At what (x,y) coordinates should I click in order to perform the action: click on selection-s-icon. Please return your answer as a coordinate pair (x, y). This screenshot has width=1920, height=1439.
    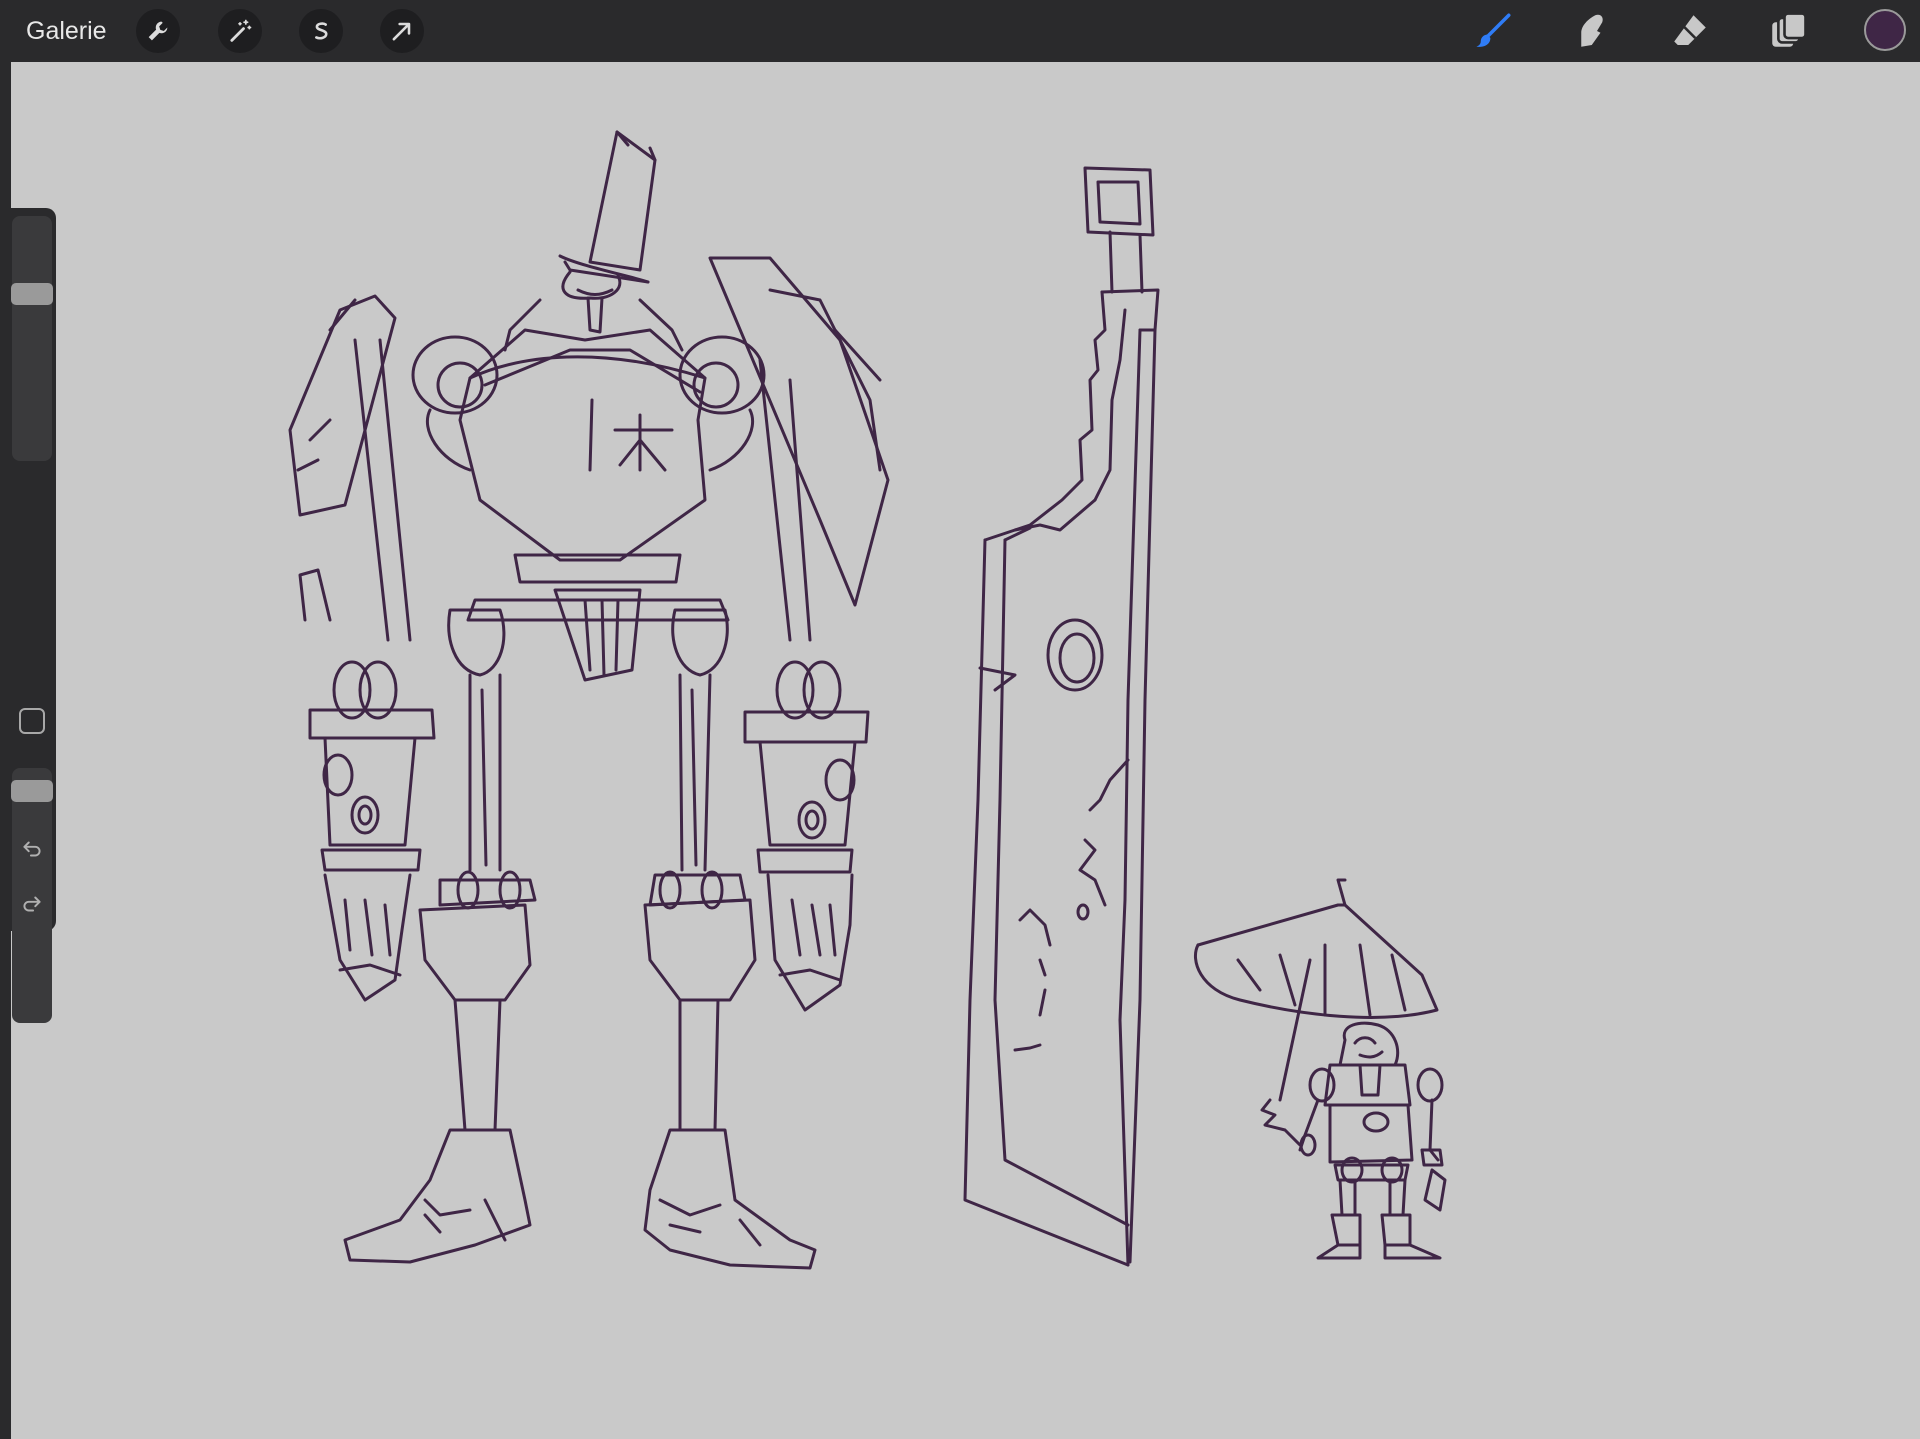
    Looking at the image, I should click on (321, 31).